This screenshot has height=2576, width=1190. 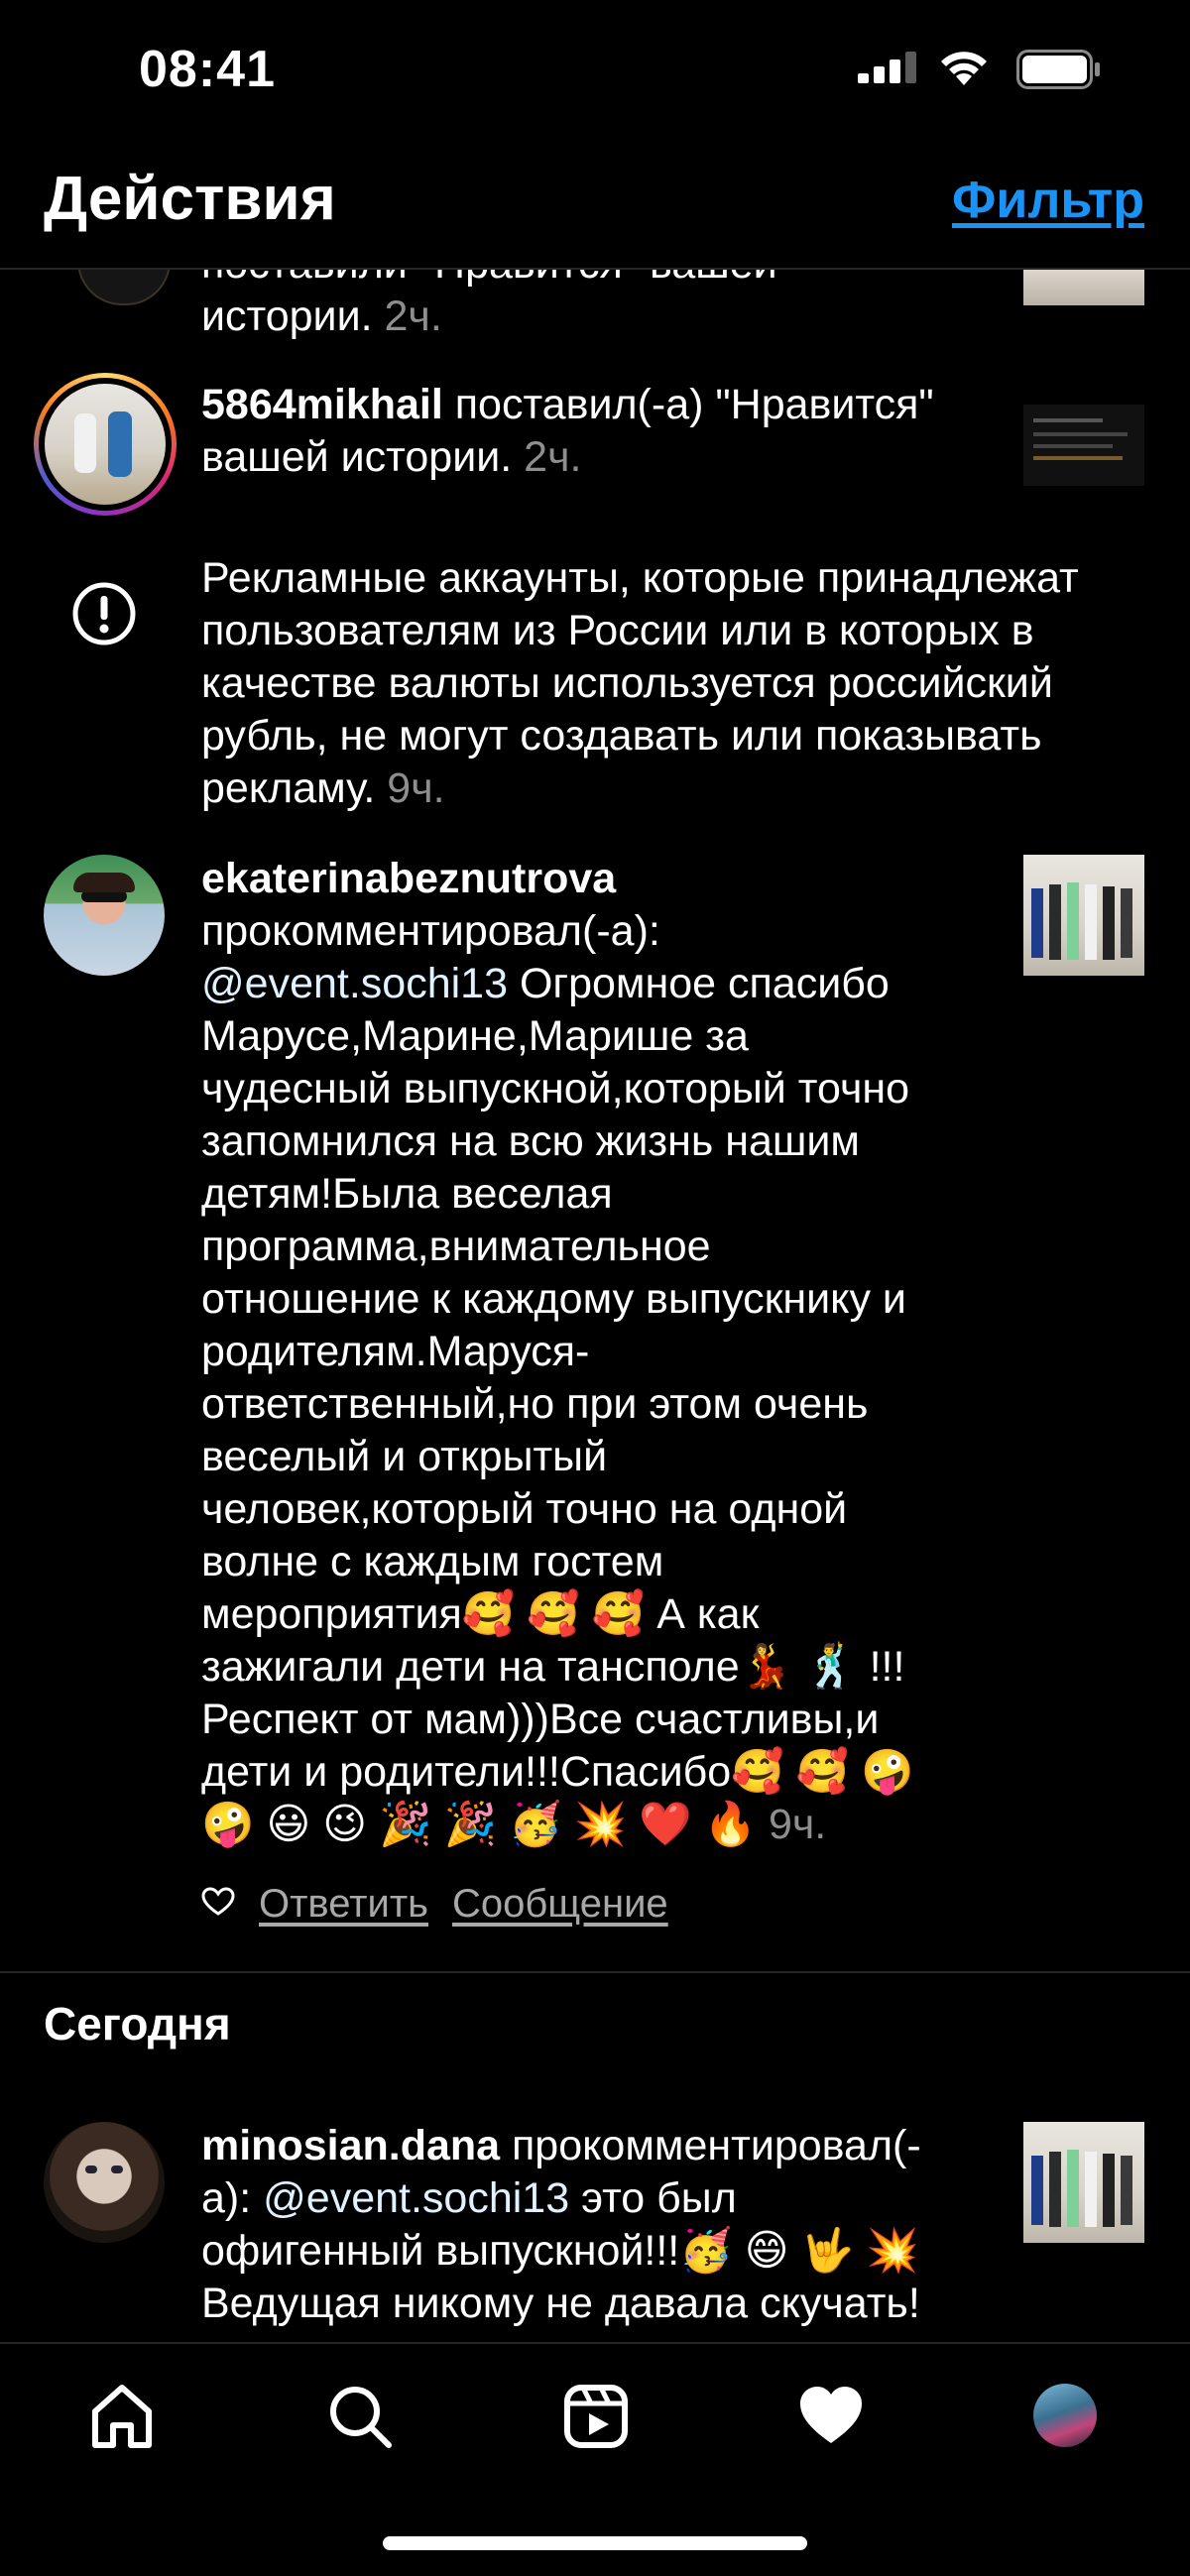 What do you see at coordinates (964, 70) in the screenshot?
I see `wifi-icon` at bounding box center [964, 70].